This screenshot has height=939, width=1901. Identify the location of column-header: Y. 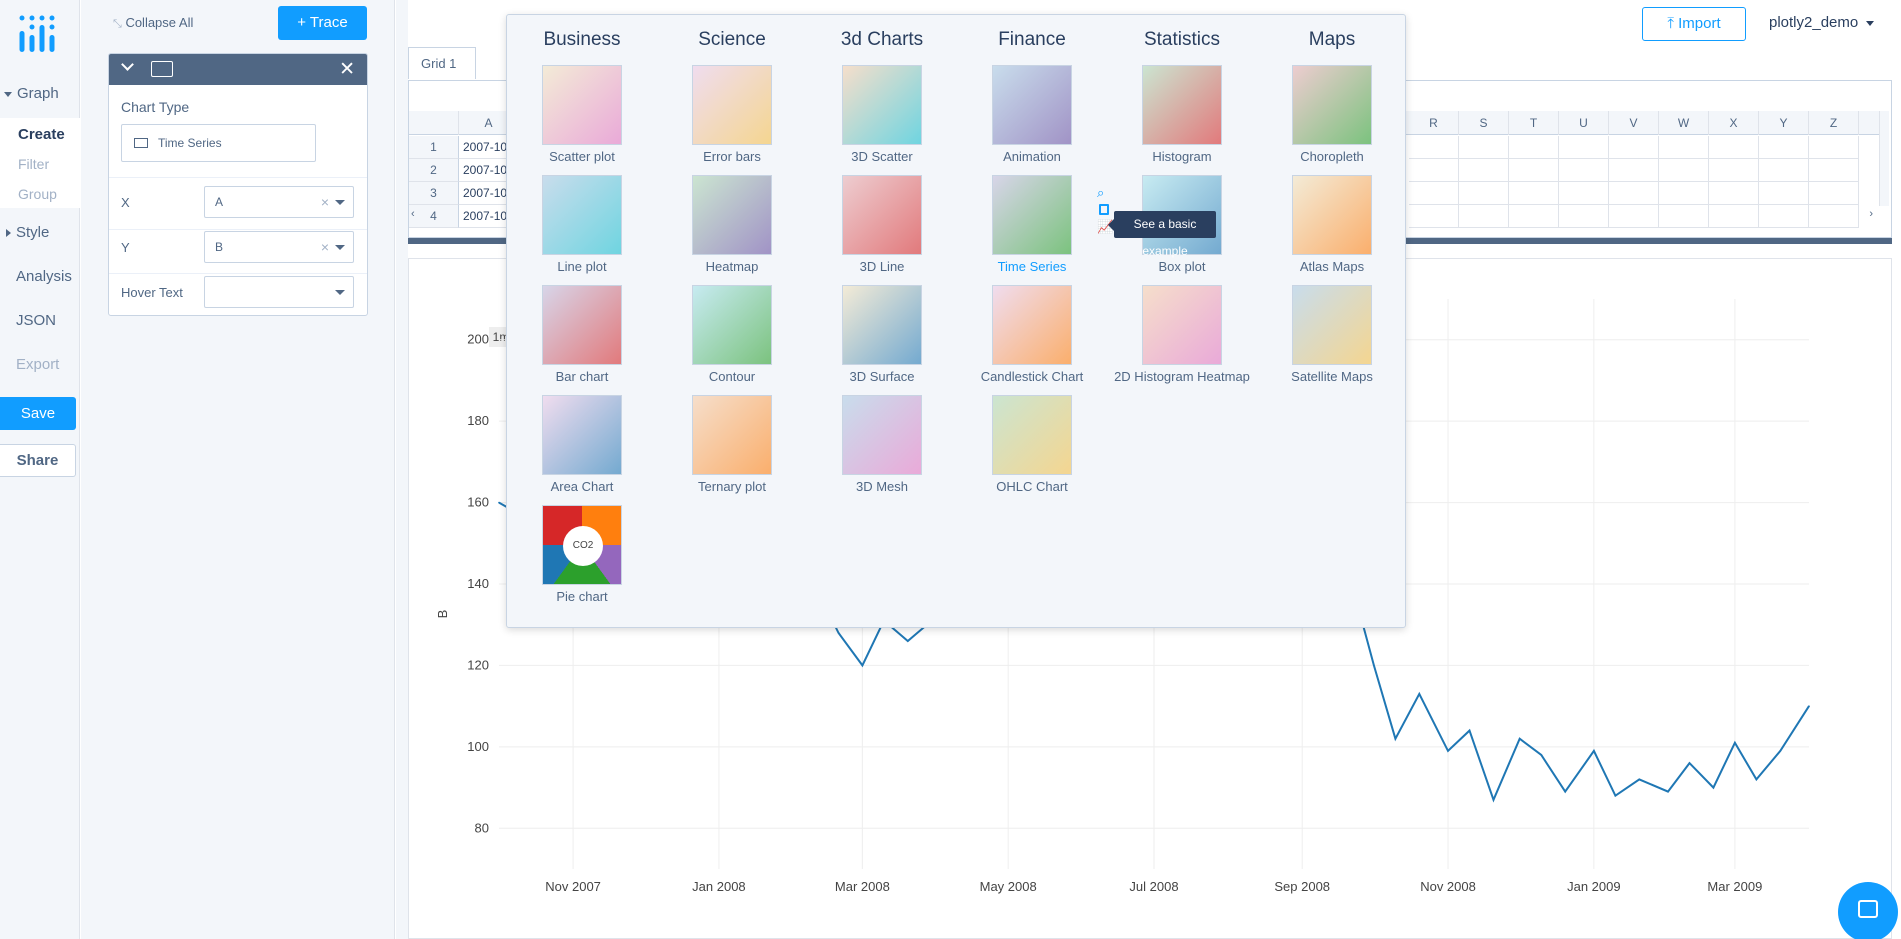
(1784, 123).